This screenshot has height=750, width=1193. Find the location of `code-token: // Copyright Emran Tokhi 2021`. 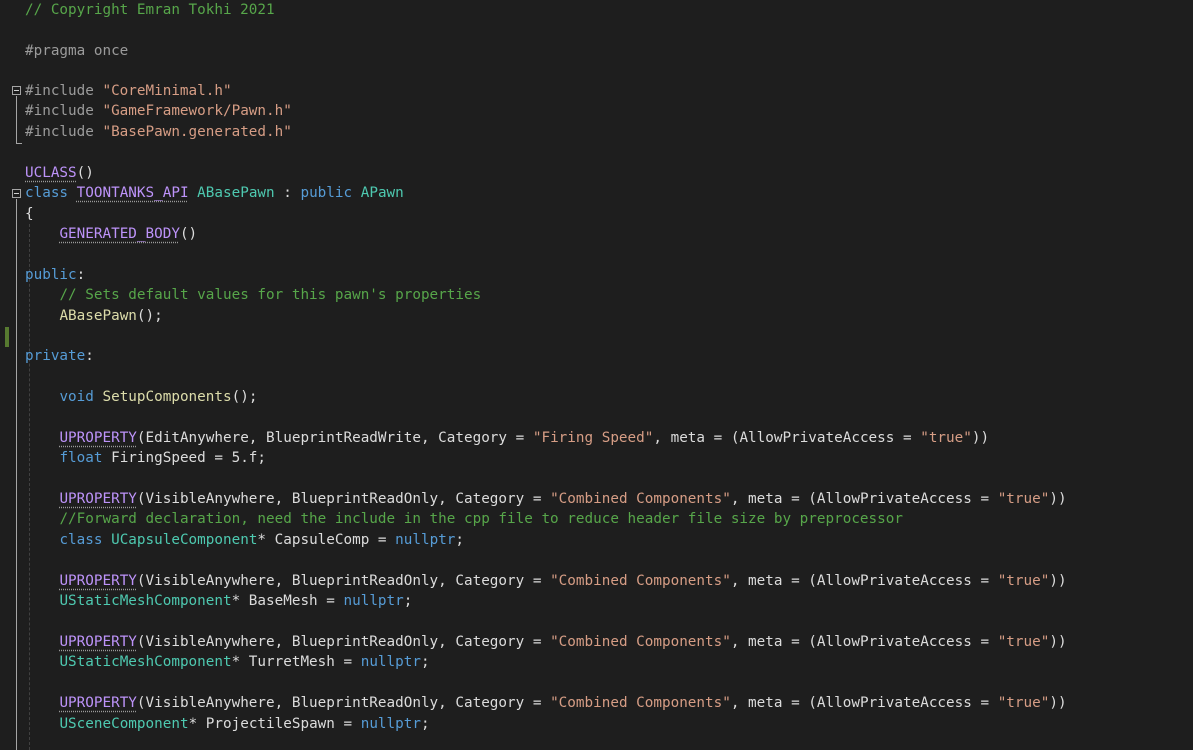

code-token: // Copyright Emran Tokhi 2021 is located at coordinates (150, 10).